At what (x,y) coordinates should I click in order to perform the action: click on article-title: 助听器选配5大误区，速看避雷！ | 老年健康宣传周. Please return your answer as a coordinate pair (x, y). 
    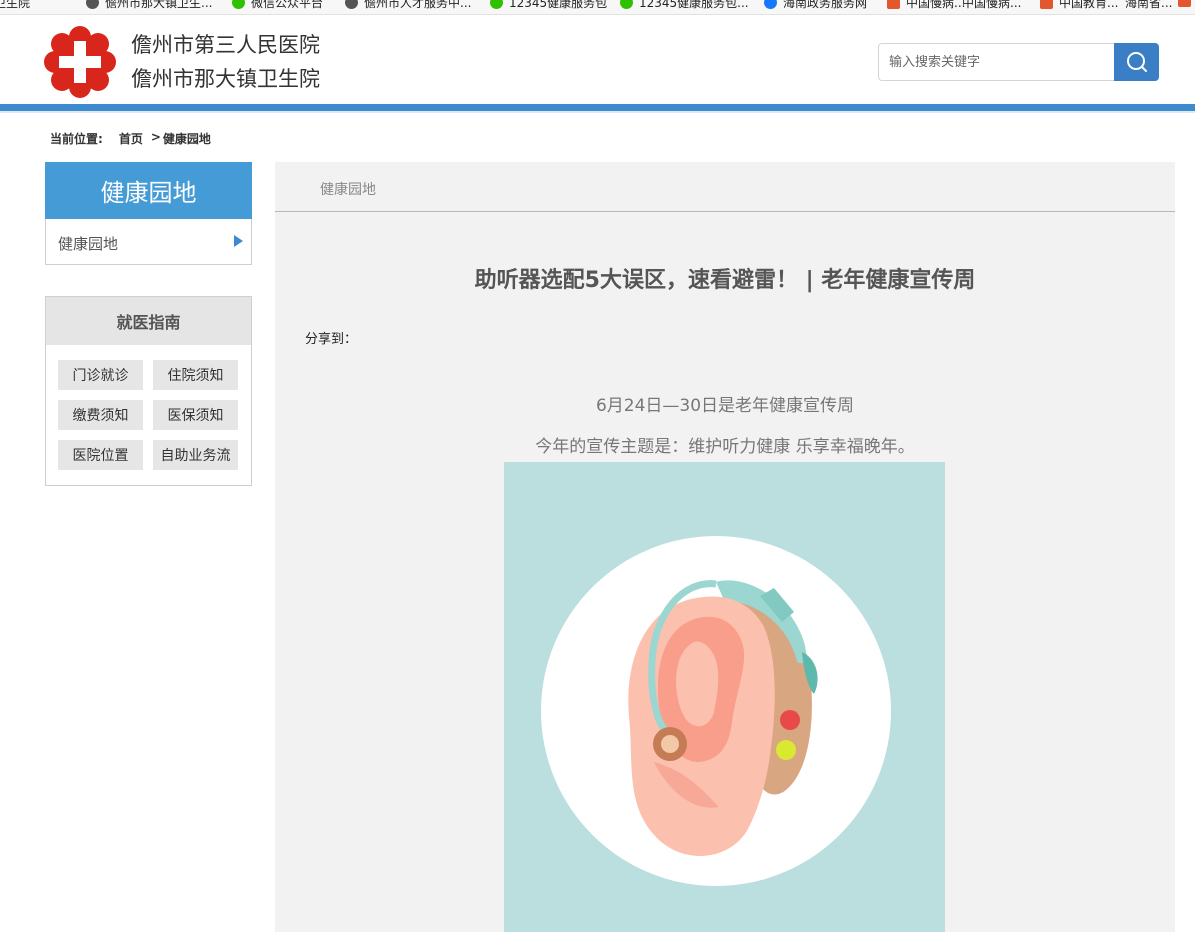
    Looking at the image, I should click on (725, 280).